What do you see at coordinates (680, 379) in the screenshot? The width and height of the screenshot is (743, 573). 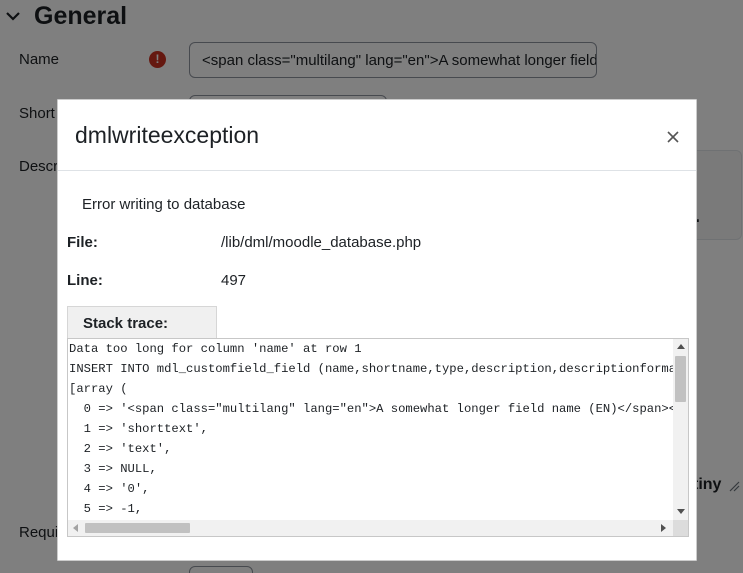 I see `vertical-scroll-thumb` at bounding box center [680, 379].